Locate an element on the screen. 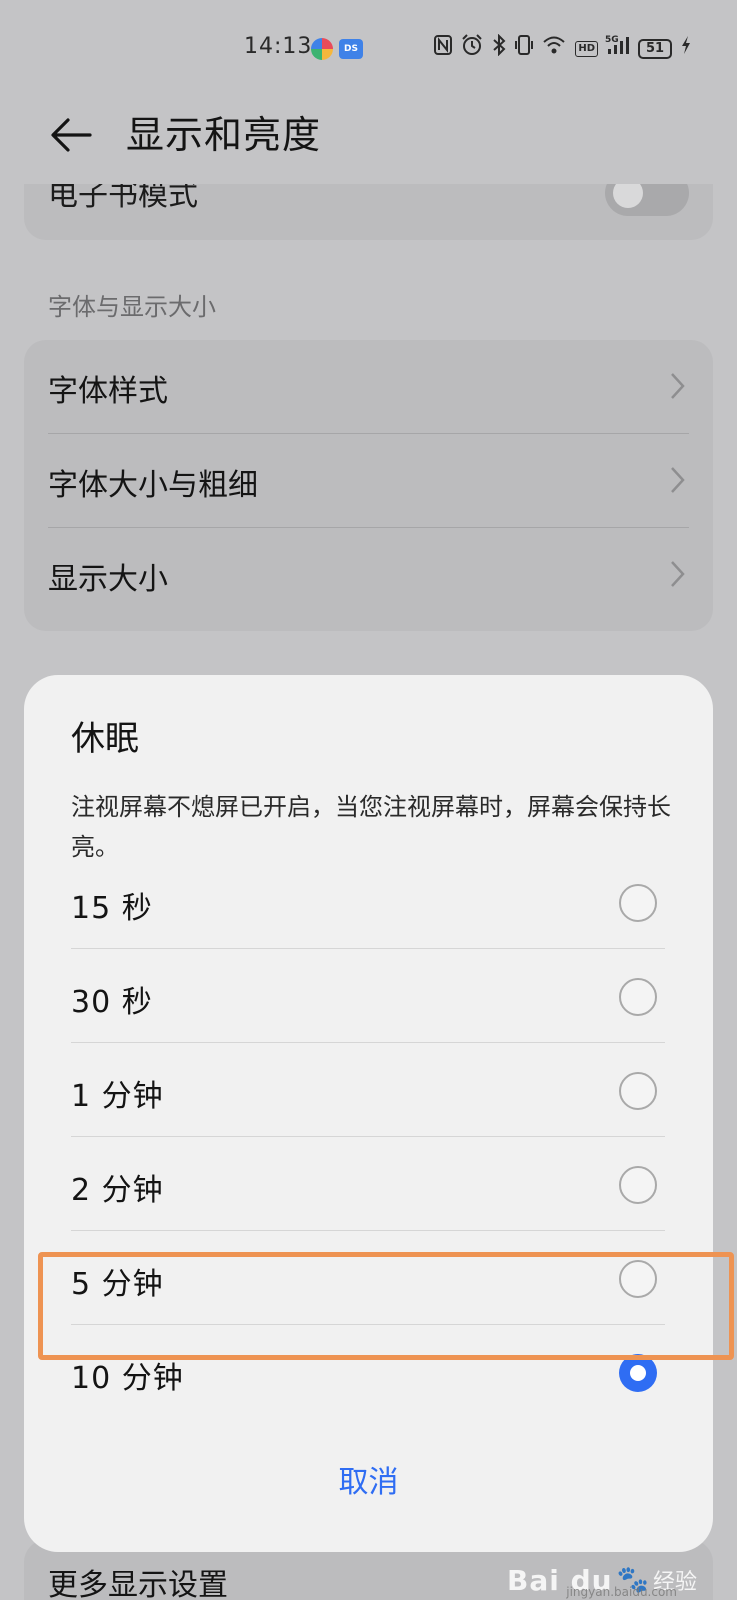  cancel-button: 取消 is located at coordinates (368, 1483).